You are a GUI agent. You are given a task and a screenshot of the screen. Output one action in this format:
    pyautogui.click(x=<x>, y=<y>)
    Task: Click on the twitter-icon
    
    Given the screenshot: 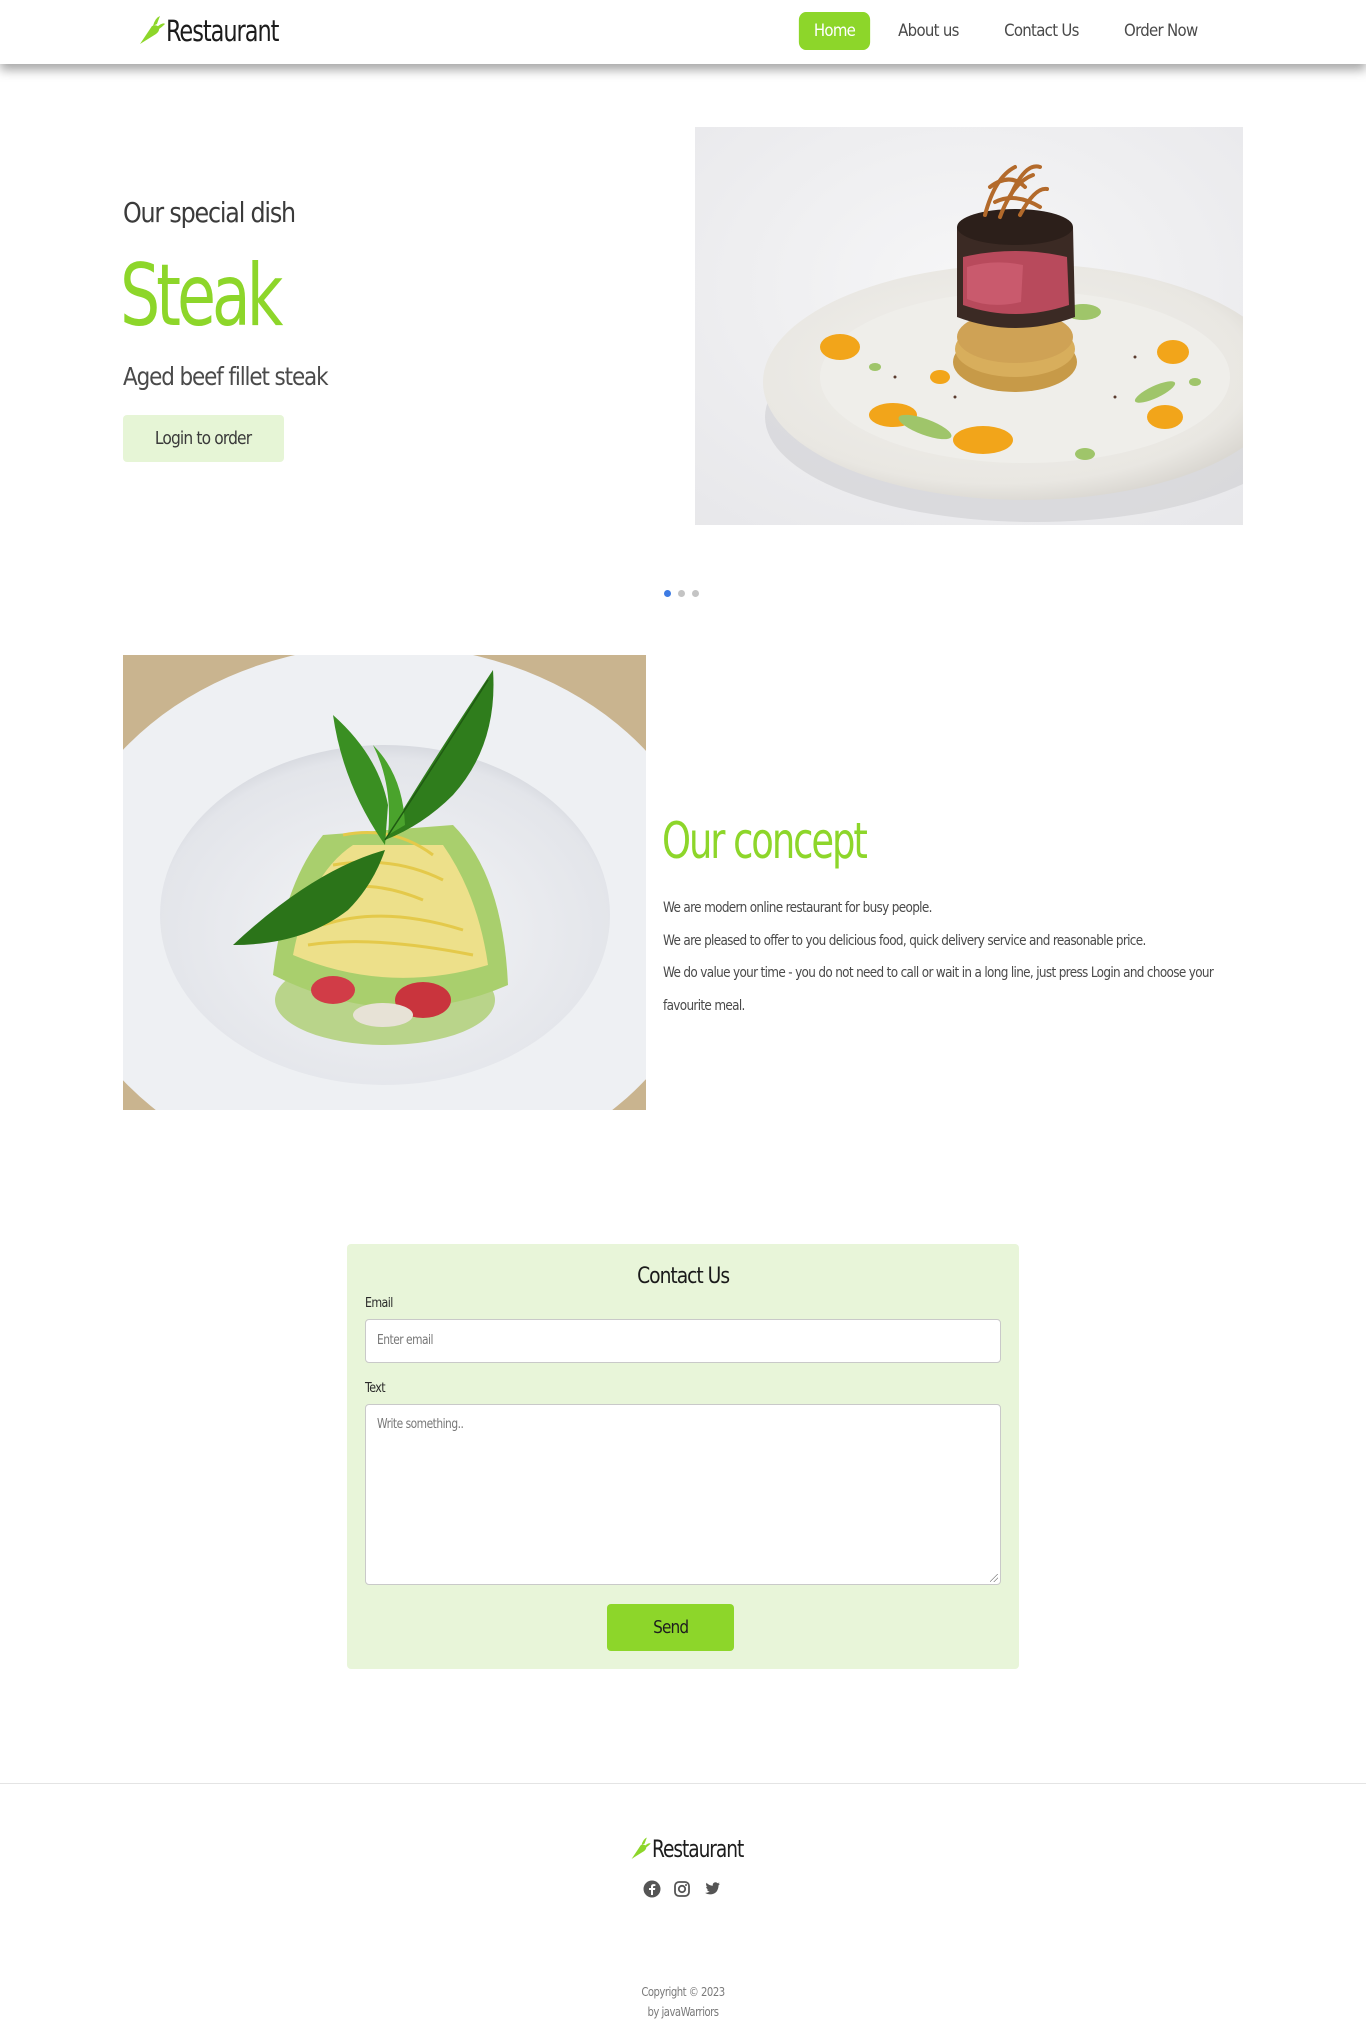 What is the action you would take?
    pyautogui.click(x=712, y=1889)
    